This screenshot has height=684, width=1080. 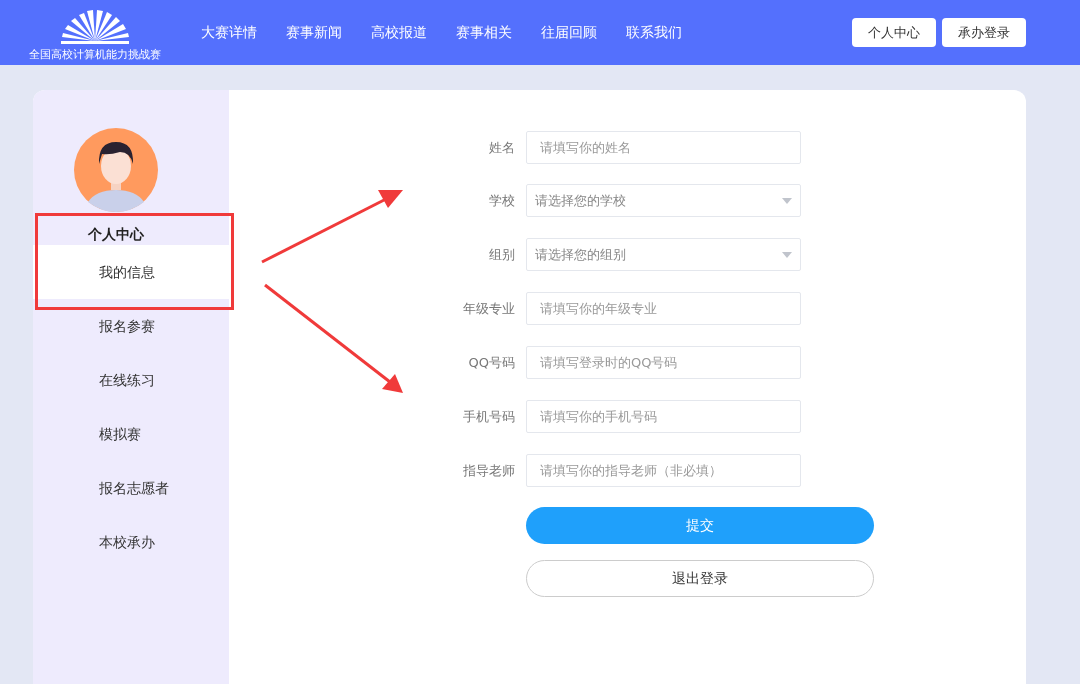 I want to click on sidebar-item: 在线练习, so click(x=131, y=380).